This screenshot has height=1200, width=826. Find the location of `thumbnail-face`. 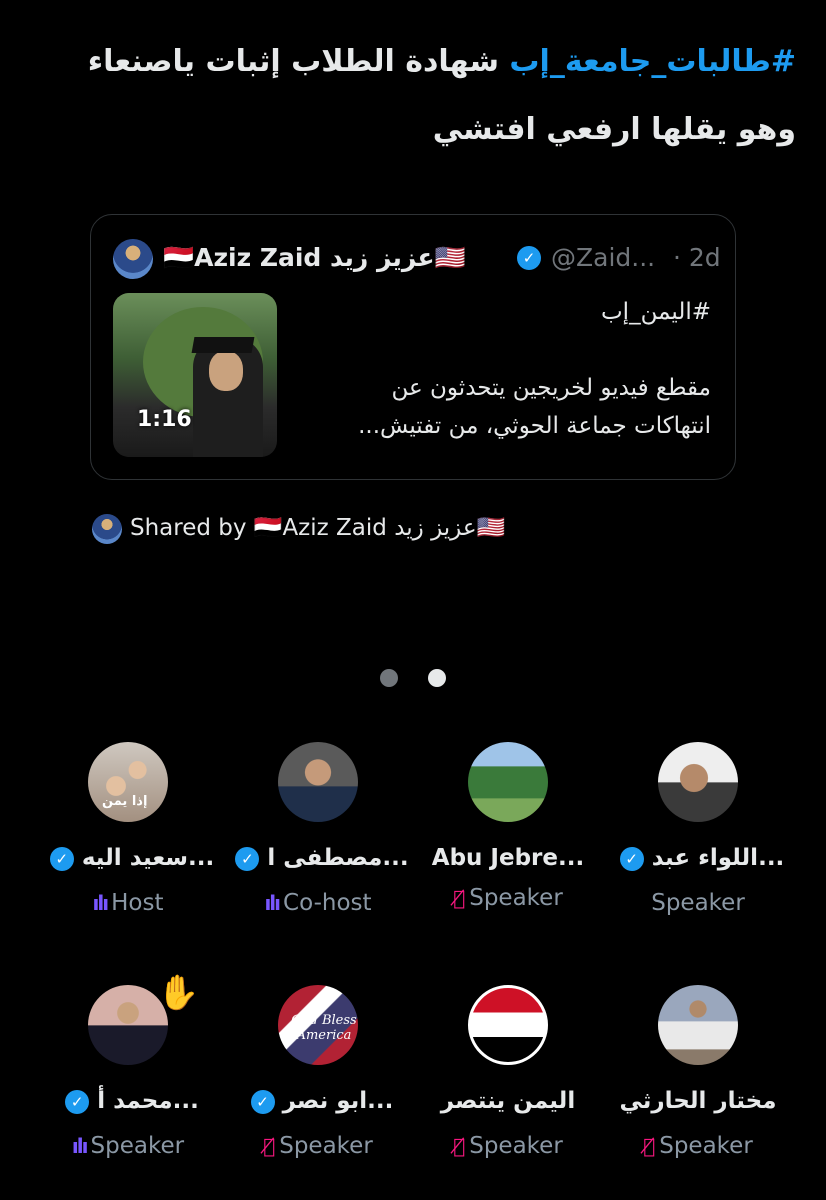

thumbnail-face is located at coordinates (226, 371).